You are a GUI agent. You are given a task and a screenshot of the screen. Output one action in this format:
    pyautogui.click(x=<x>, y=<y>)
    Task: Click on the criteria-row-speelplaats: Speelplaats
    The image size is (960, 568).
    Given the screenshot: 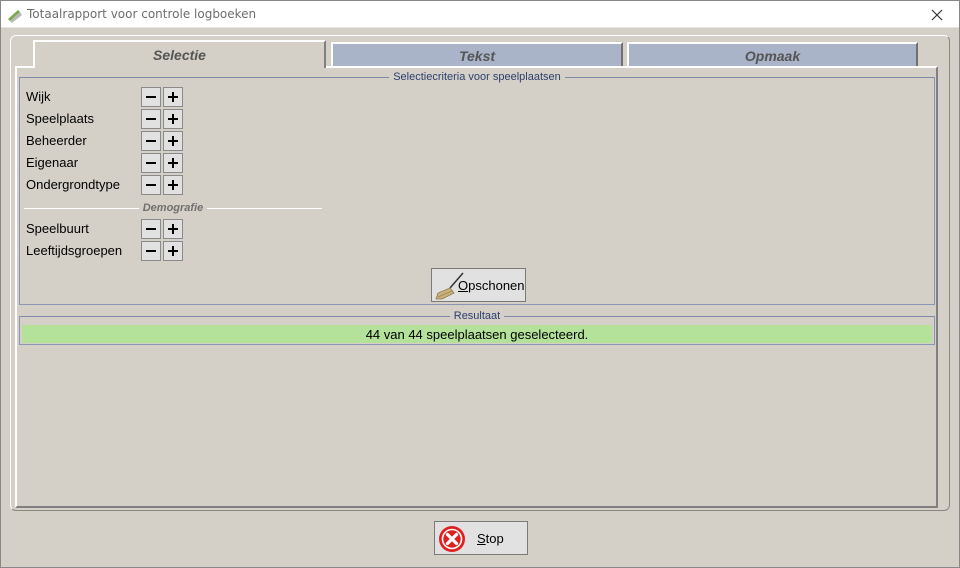 What is the action you would take?
    pyautogui.click(x=111, y=119)
    